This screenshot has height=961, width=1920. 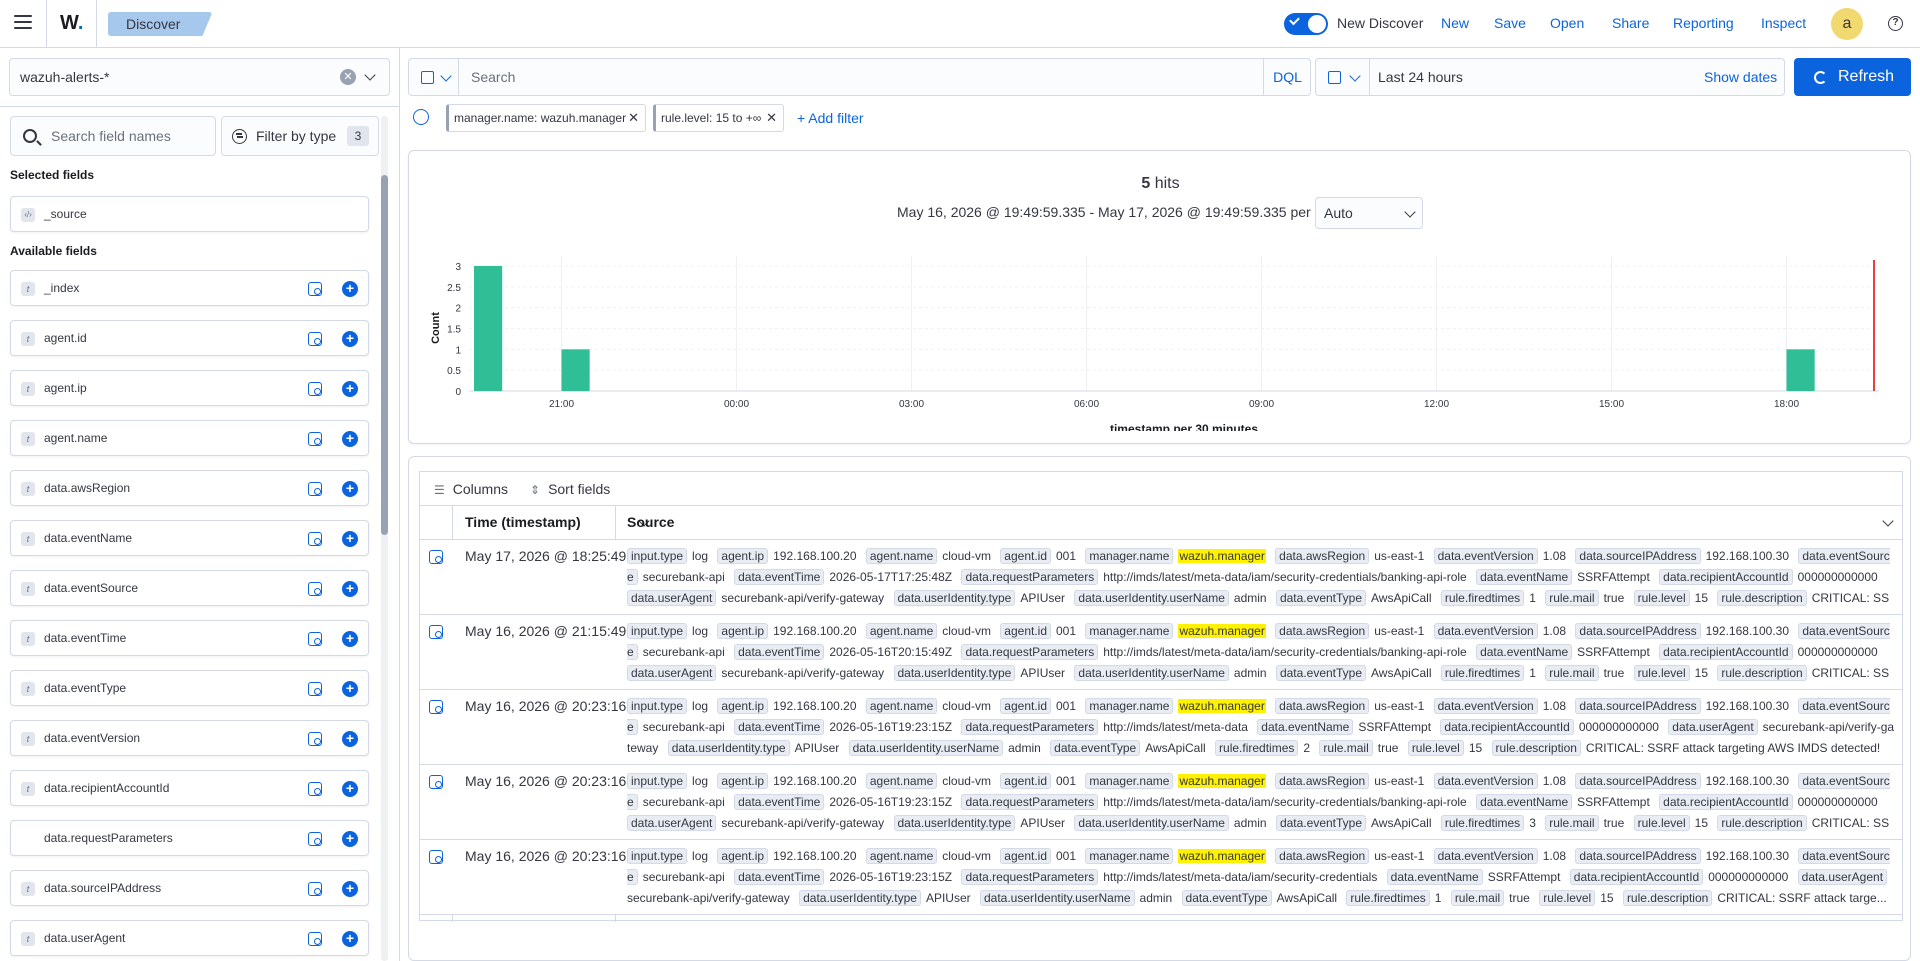 I want to click on refresh-icon, so click(x=1820, y=77).